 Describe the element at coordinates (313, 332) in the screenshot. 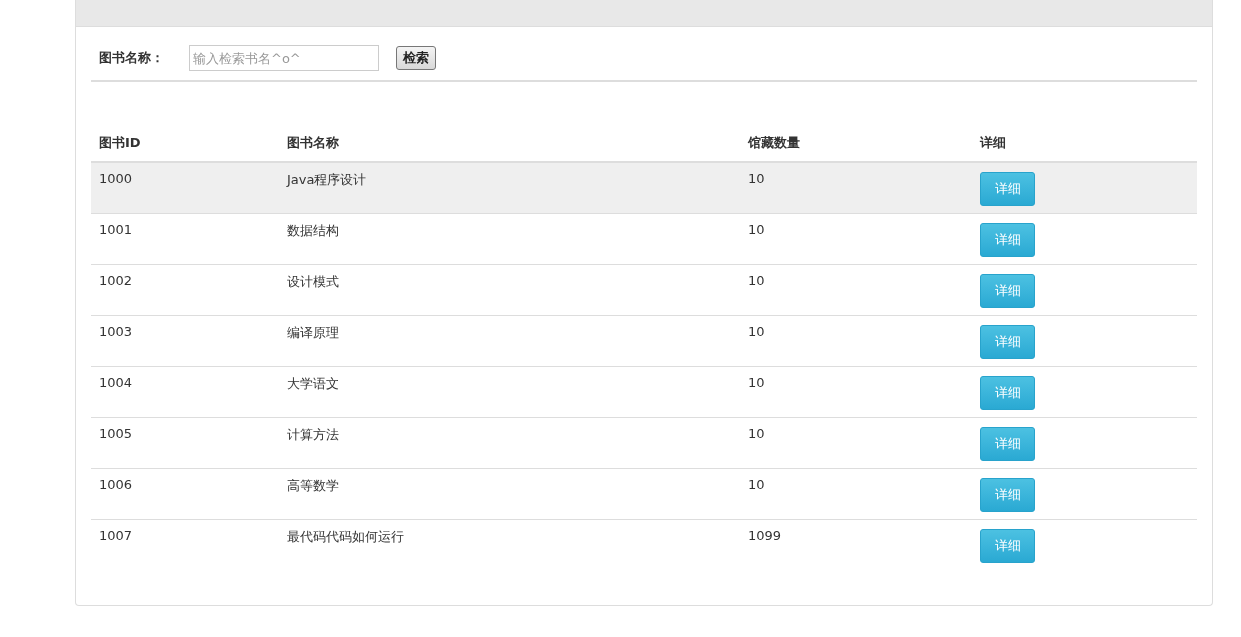

I see `table-cell: 编译原理` at that location.